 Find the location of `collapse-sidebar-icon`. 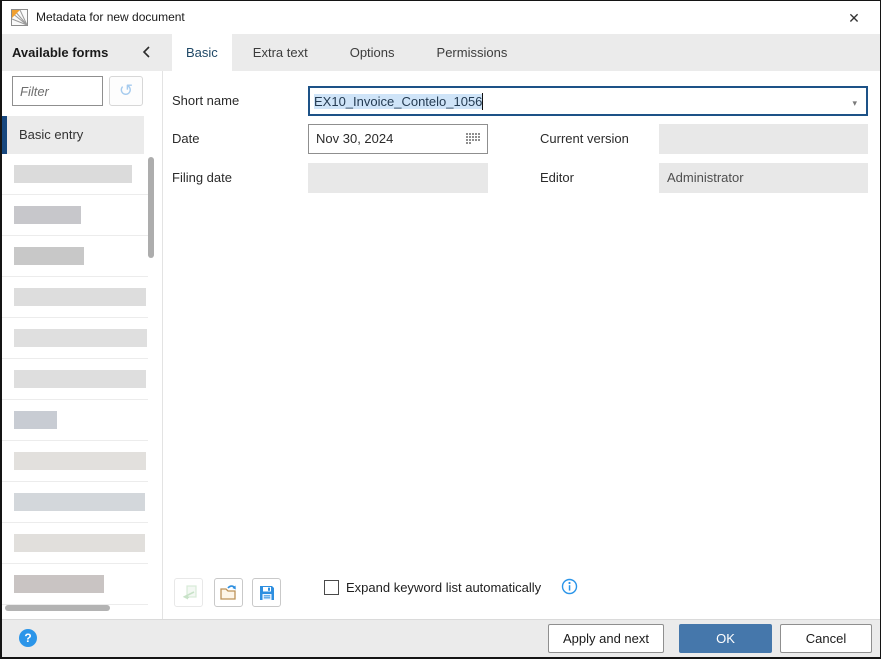

collapse-sidebar-icon is located at coordinates (147, 52).